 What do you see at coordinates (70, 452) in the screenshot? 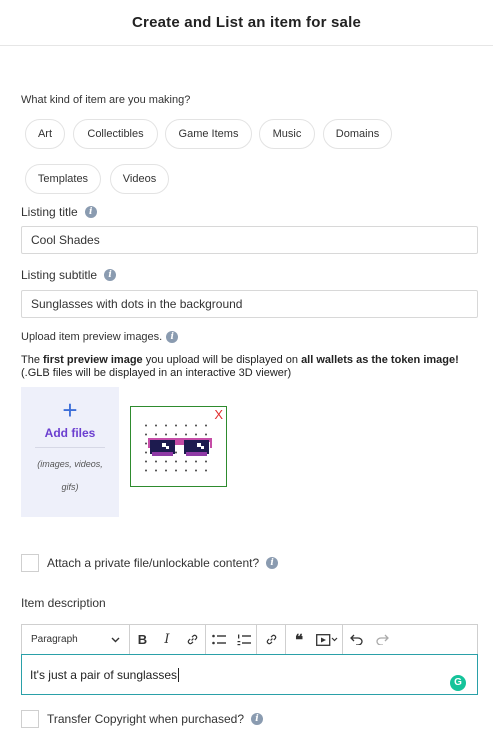
I see `add-files-button: + Add files (images, videos, gifs)` at bounding box center [70, 452].